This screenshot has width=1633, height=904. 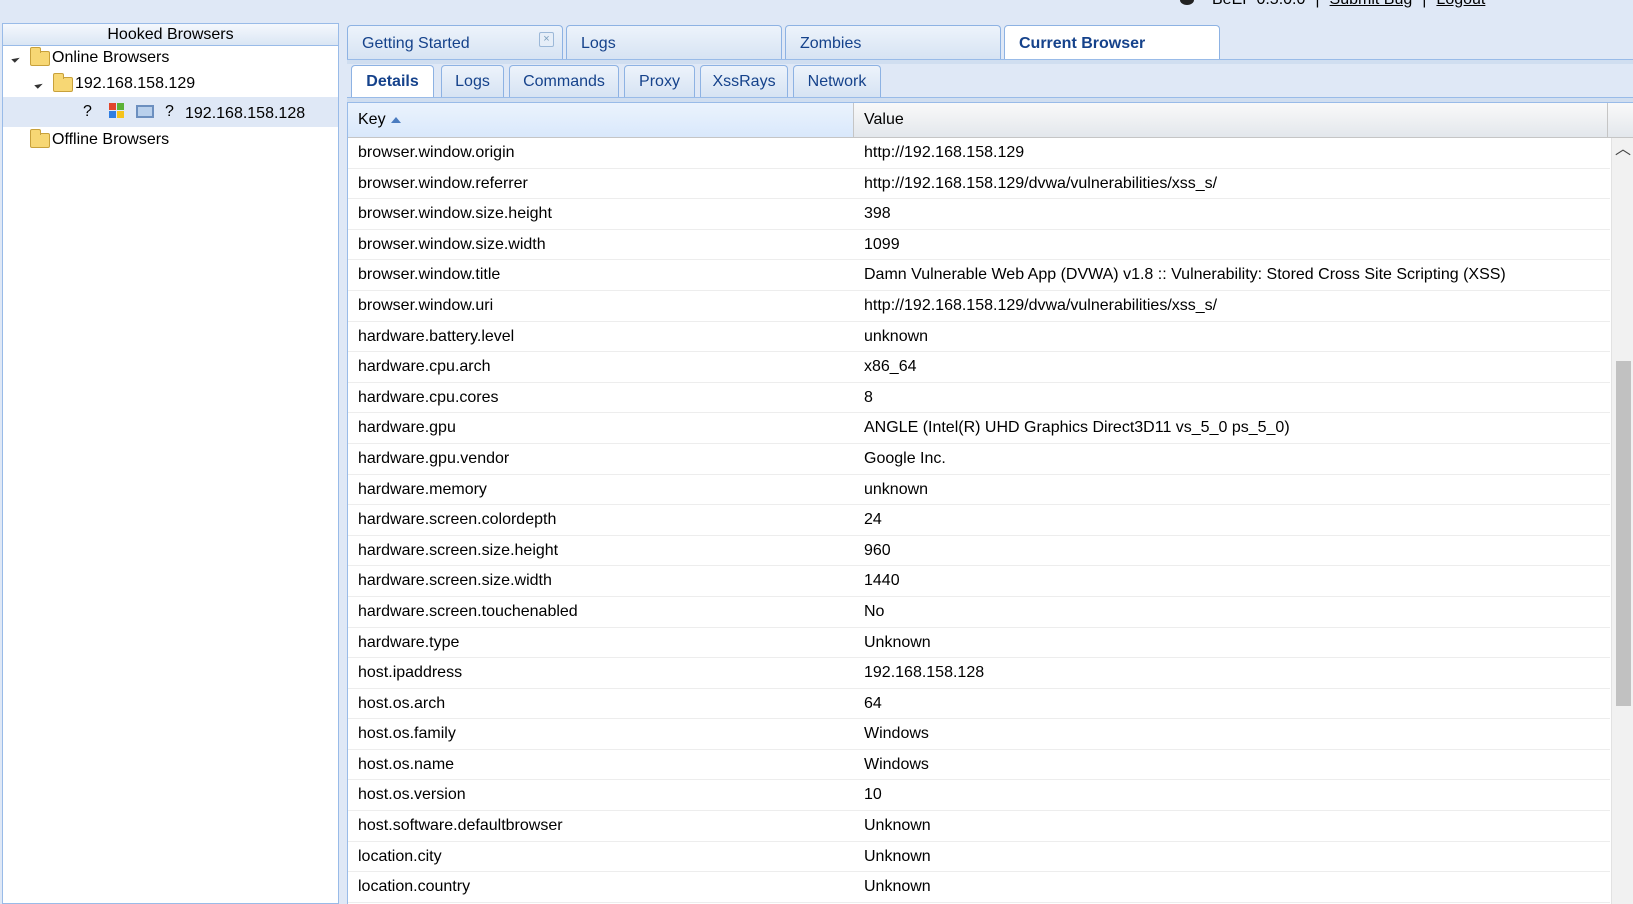 What do you see at coordinates (429, 275) in the screenshot?
I see `row-key: browser.window.title` at bounding box center [429, 275].